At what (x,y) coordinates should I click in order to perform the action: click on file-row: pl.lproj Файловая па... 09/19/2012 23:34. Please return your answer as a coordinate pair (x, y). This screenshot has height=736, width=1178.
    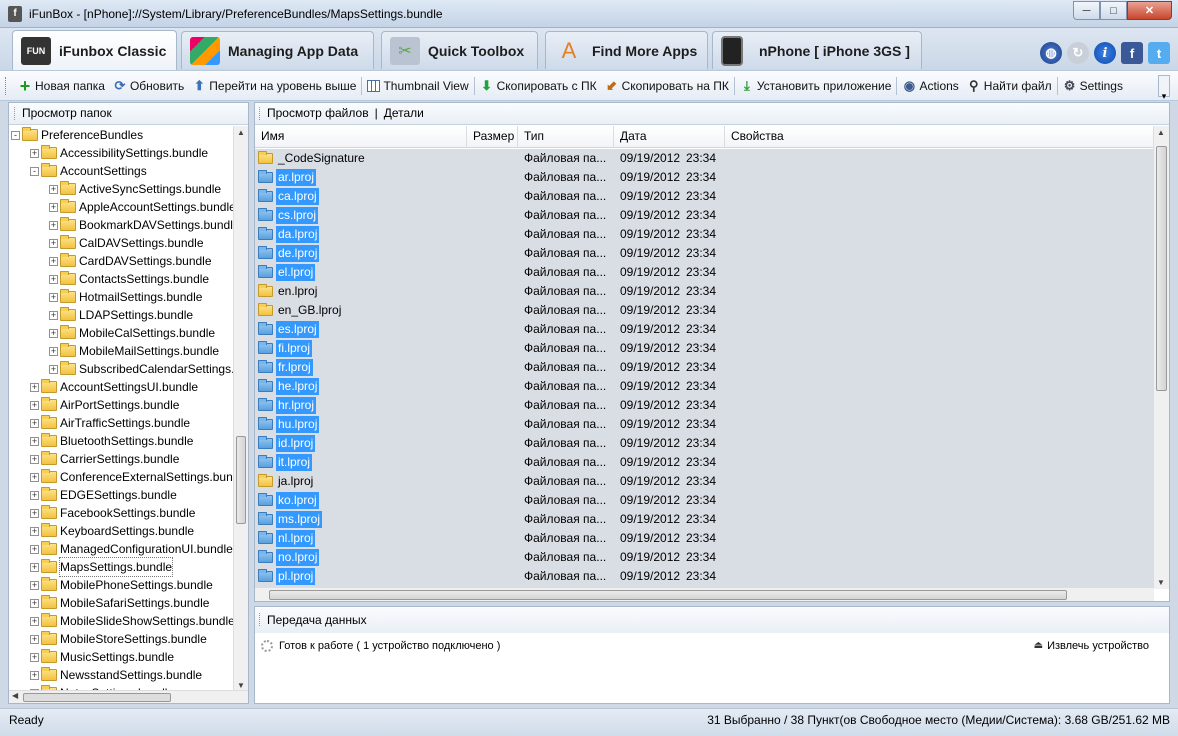
    Looking at the image, I should click on (704, 576).